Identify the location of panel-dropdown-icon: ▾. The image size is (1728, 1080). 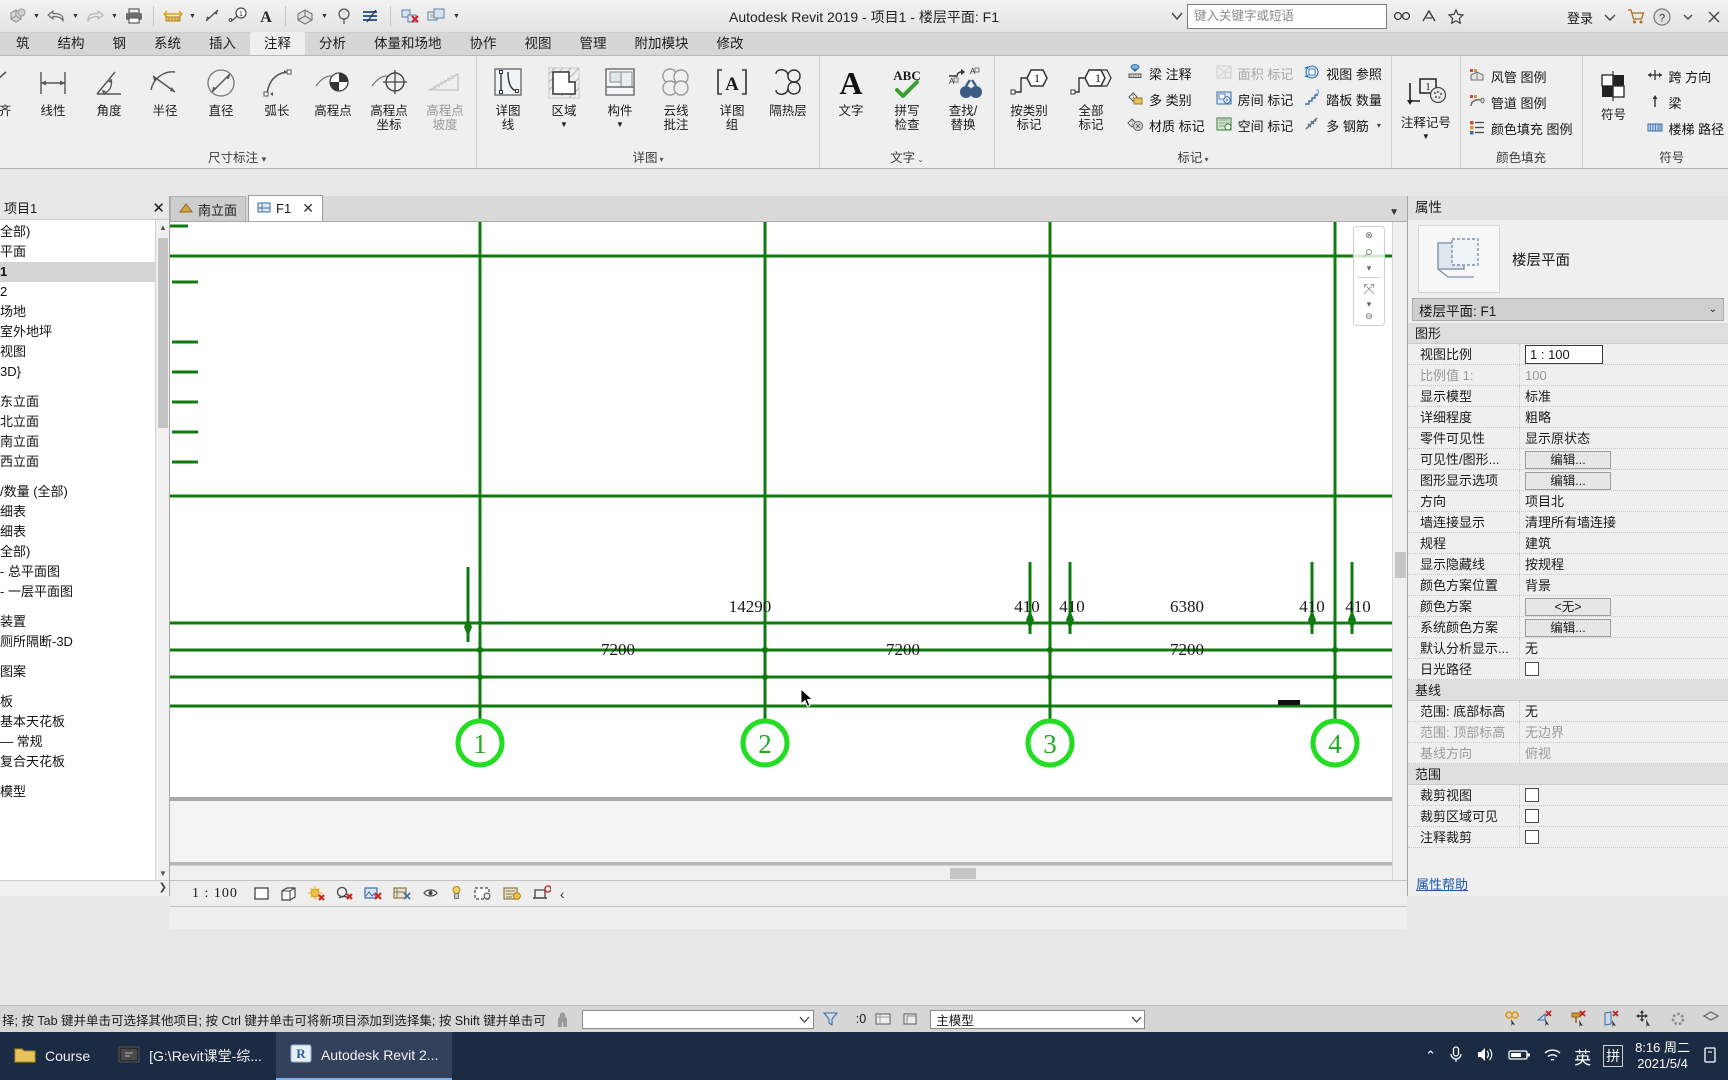
(1206, 159).